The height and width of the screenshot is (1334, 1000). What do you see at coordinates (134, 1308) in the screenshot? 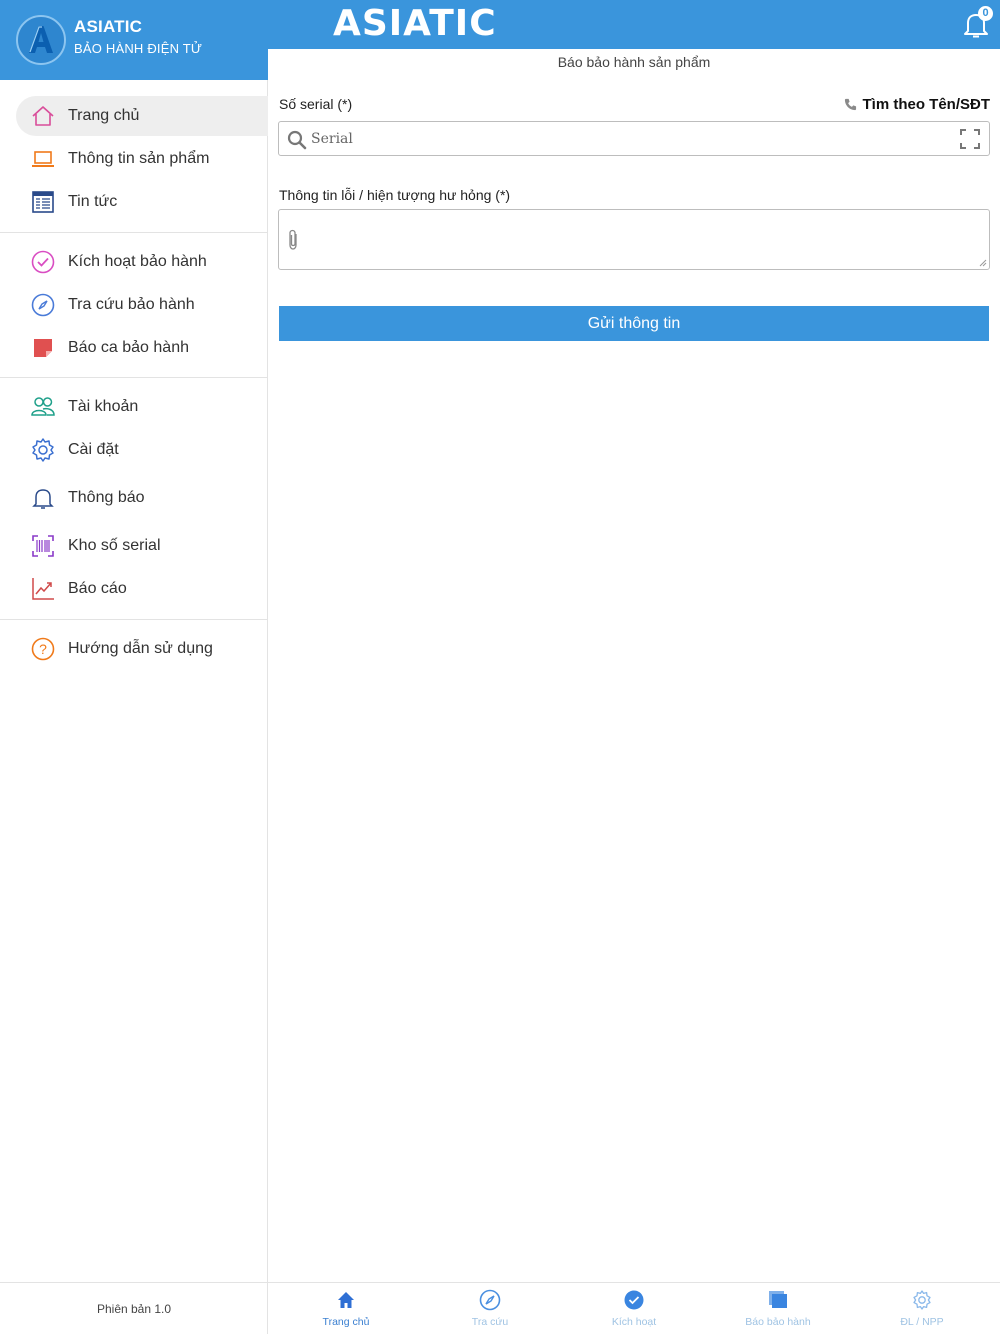
I see `app-version: Phiên bản 1.0` at bounding box center [134, 1308].